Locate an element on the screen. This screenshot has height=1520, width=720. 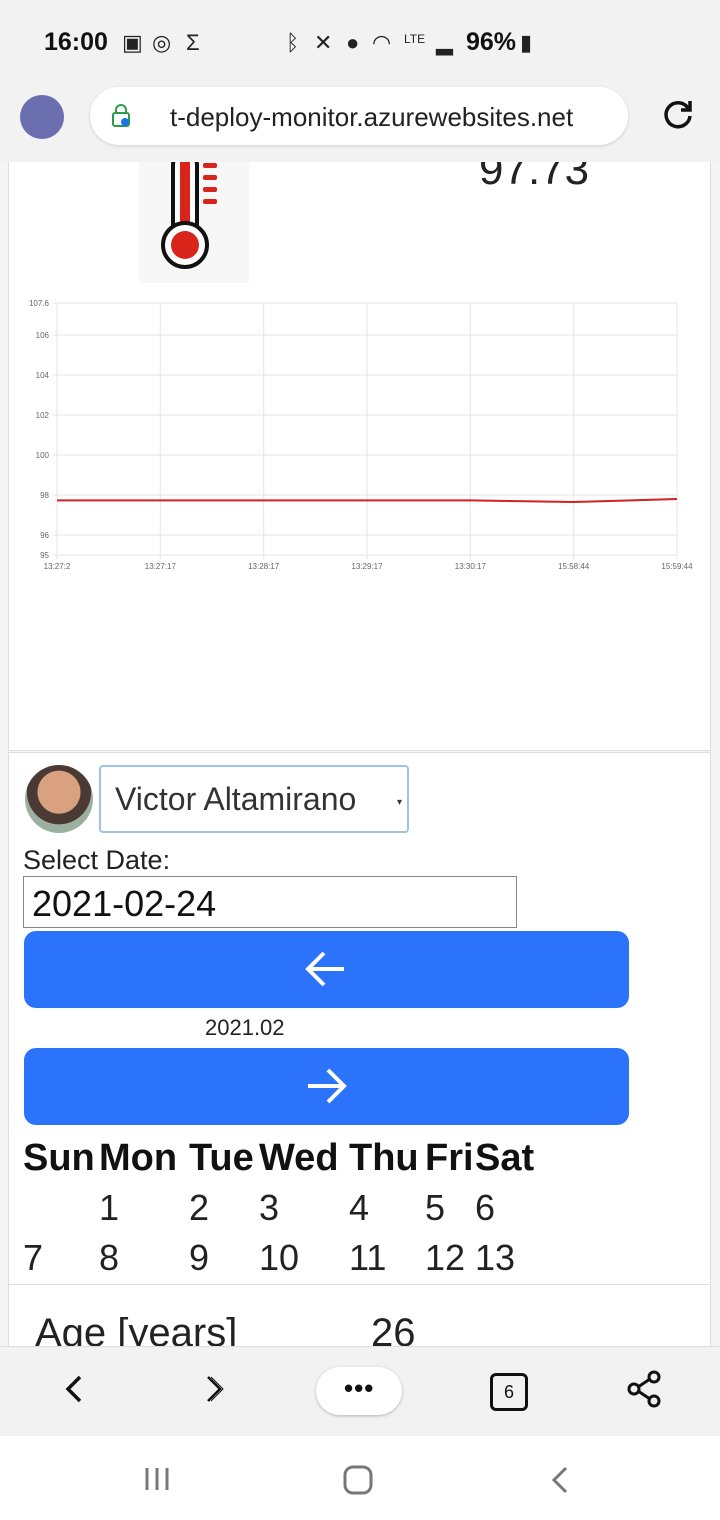
y-tick-label: 104 is located at coordinates (43, 375).